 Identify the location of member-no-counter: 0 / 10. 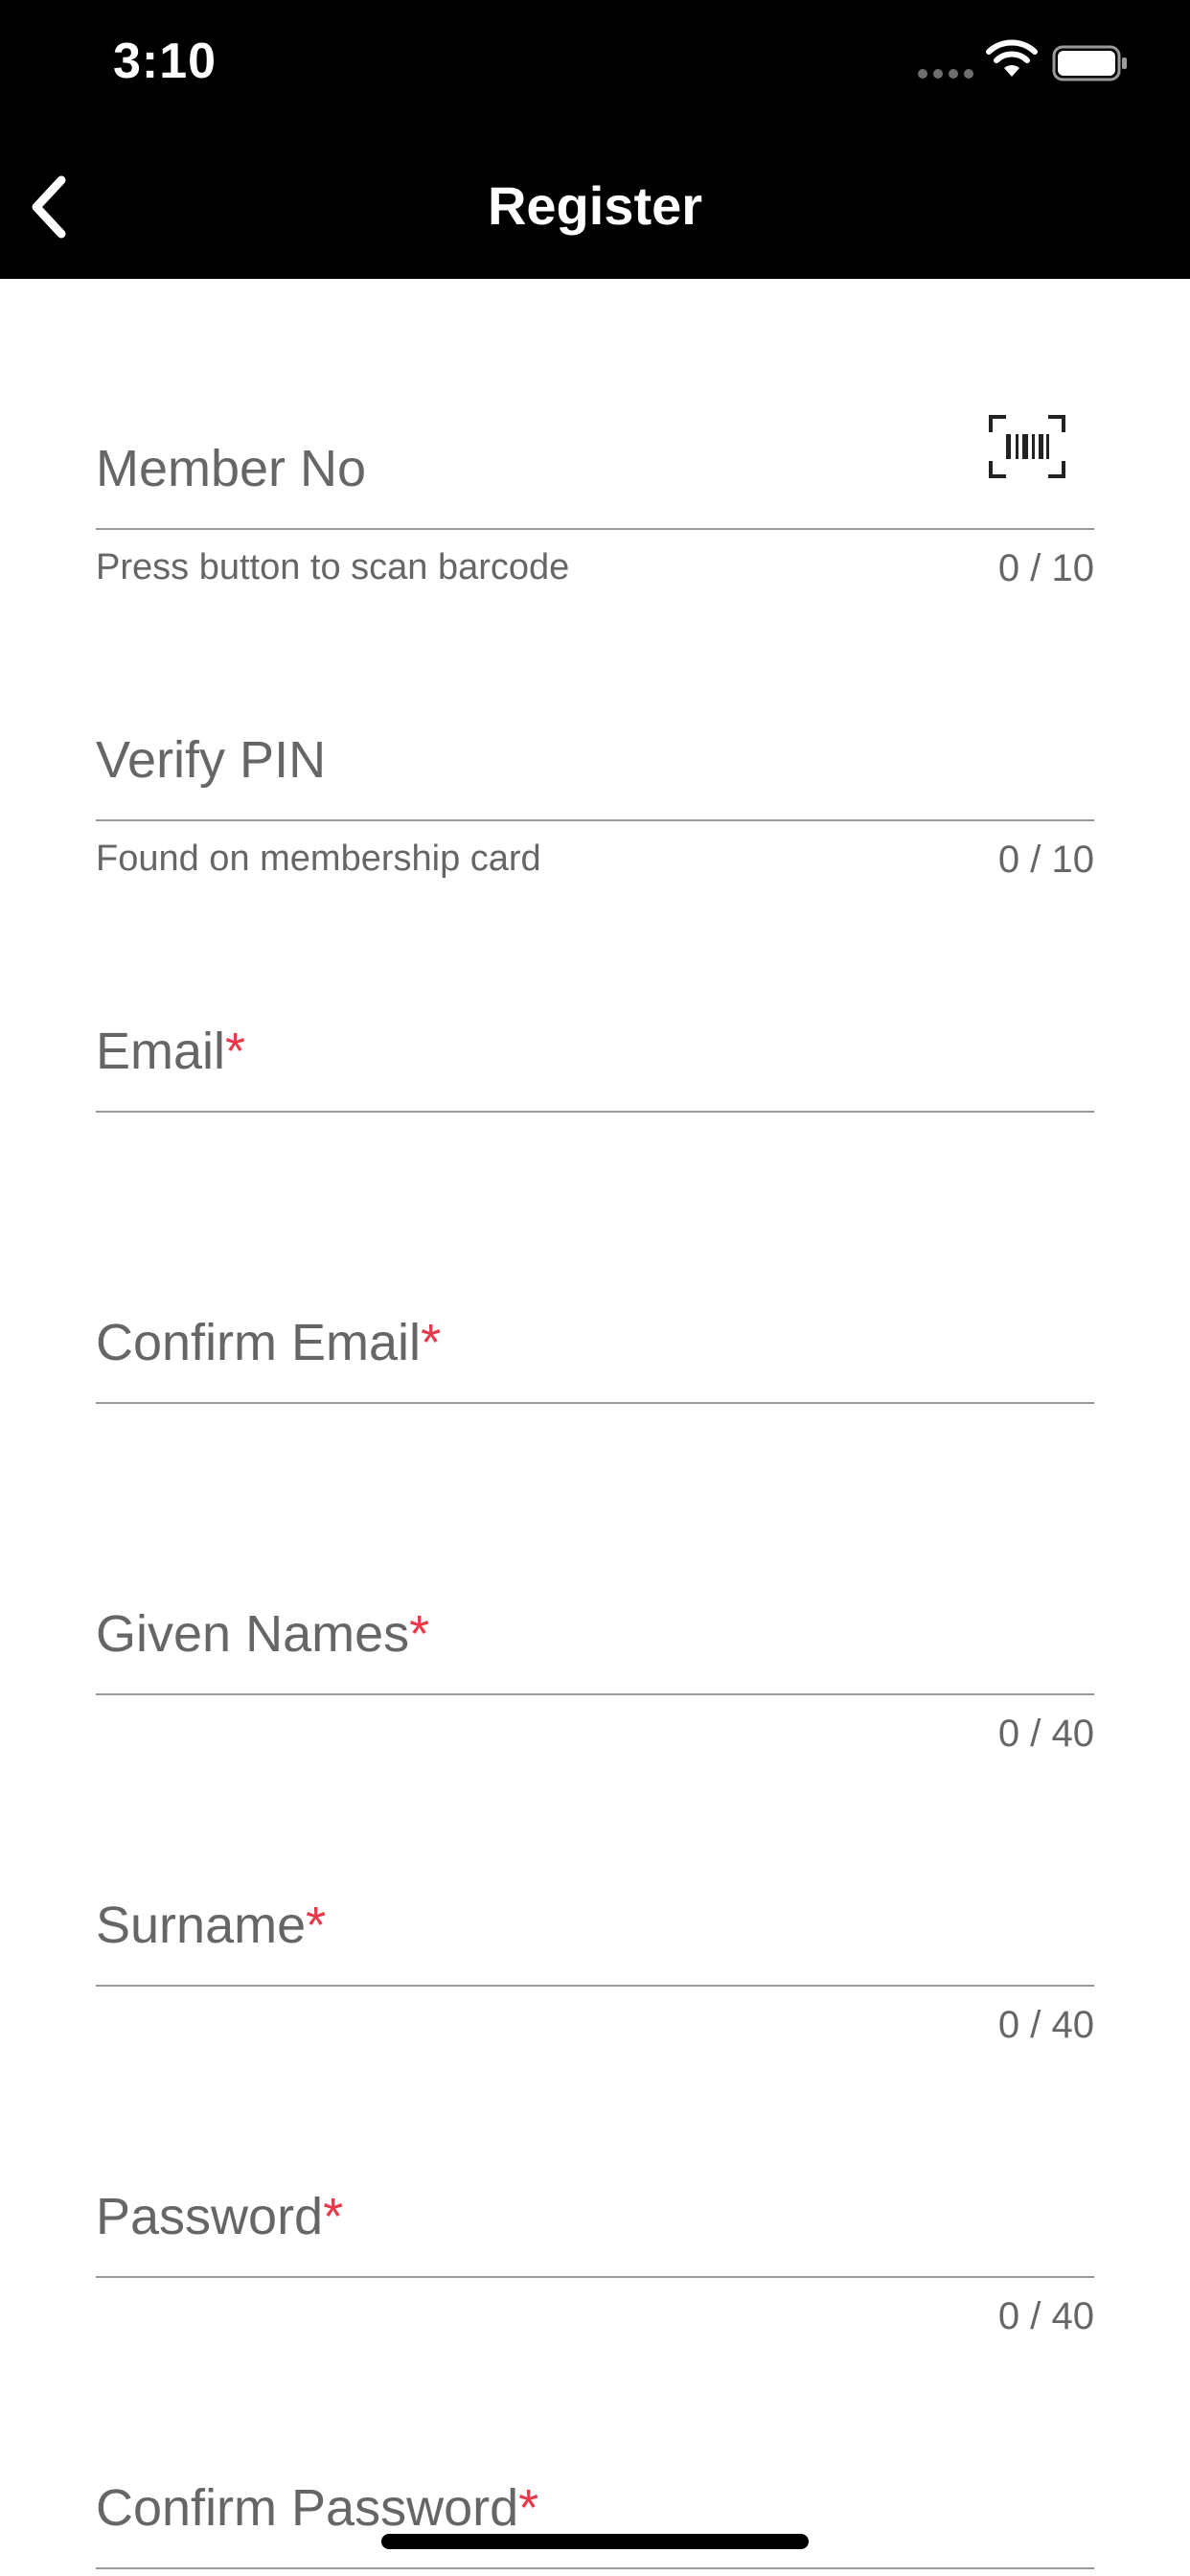
(1045, 568).